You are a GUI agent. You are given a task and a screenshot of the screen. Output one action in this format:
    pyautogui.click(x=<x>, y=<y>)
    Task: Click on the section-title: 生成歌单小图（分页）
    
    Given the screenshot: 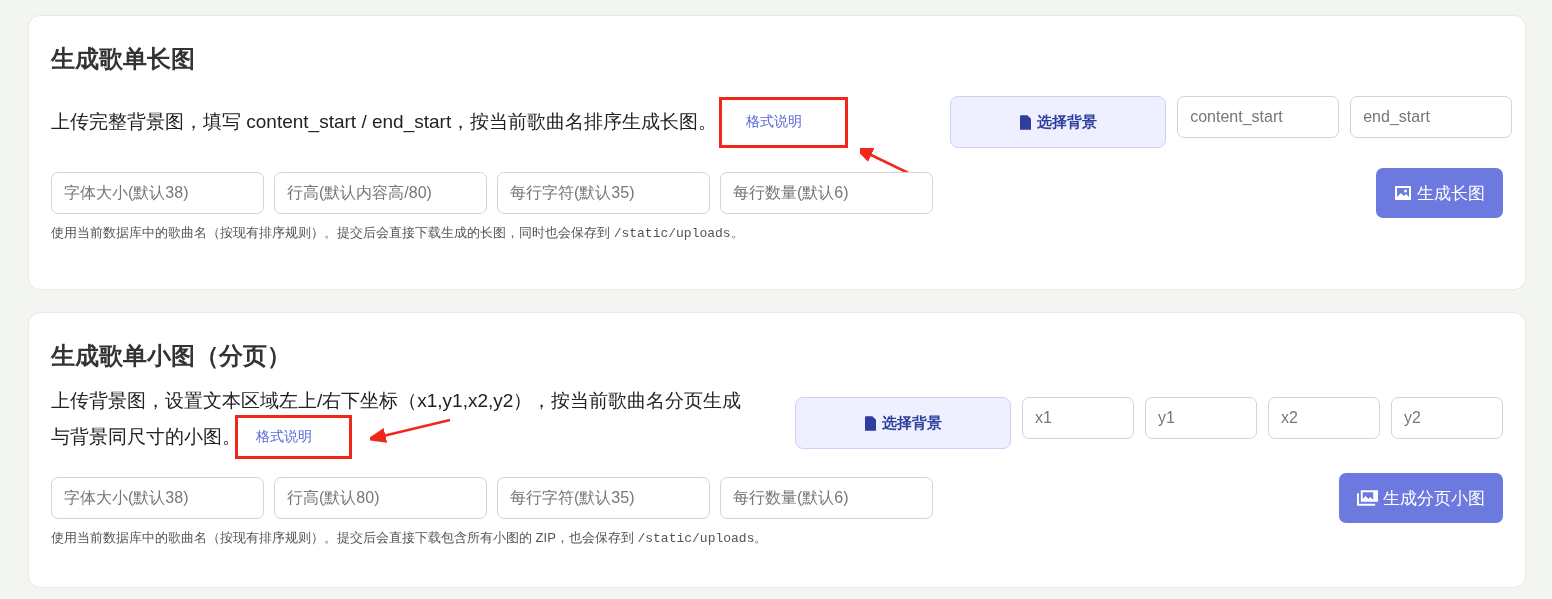 What is the action you would take?
    pyautogui.click(x=171, y=356)
    